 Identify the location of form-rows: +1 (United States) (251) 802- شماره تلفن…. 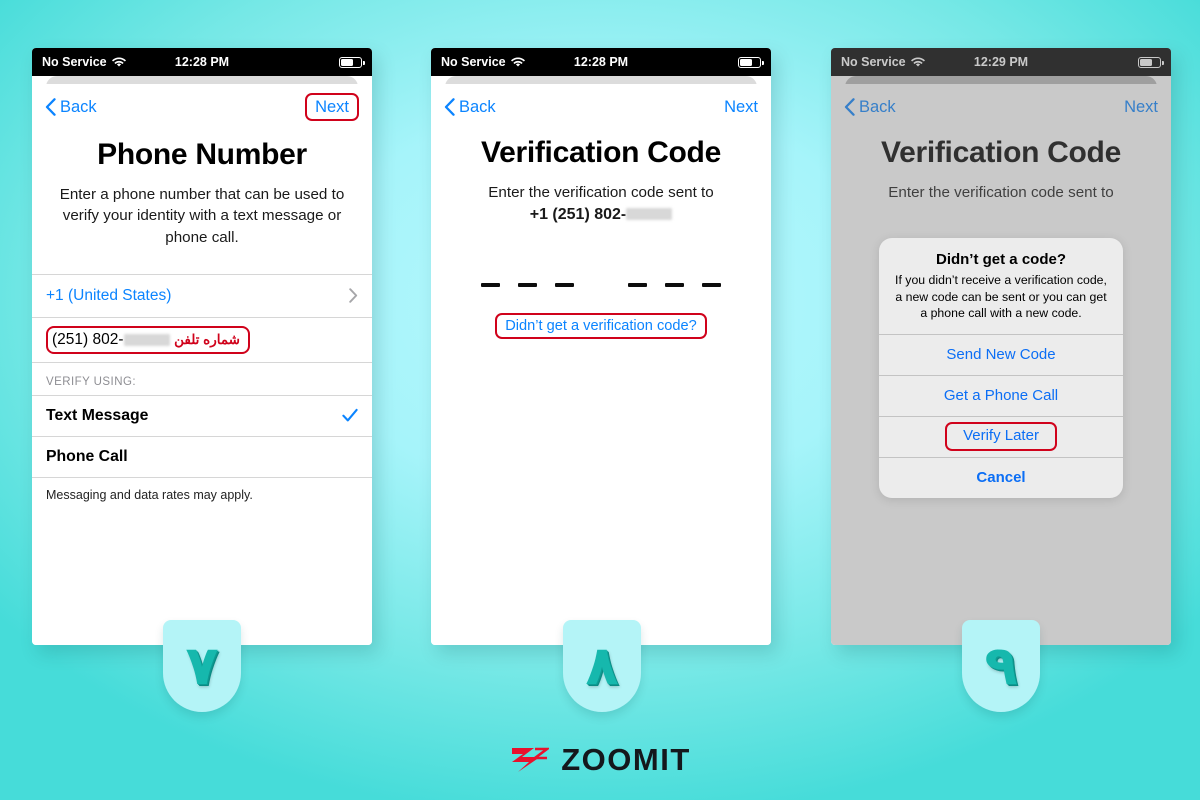
(202, 387).